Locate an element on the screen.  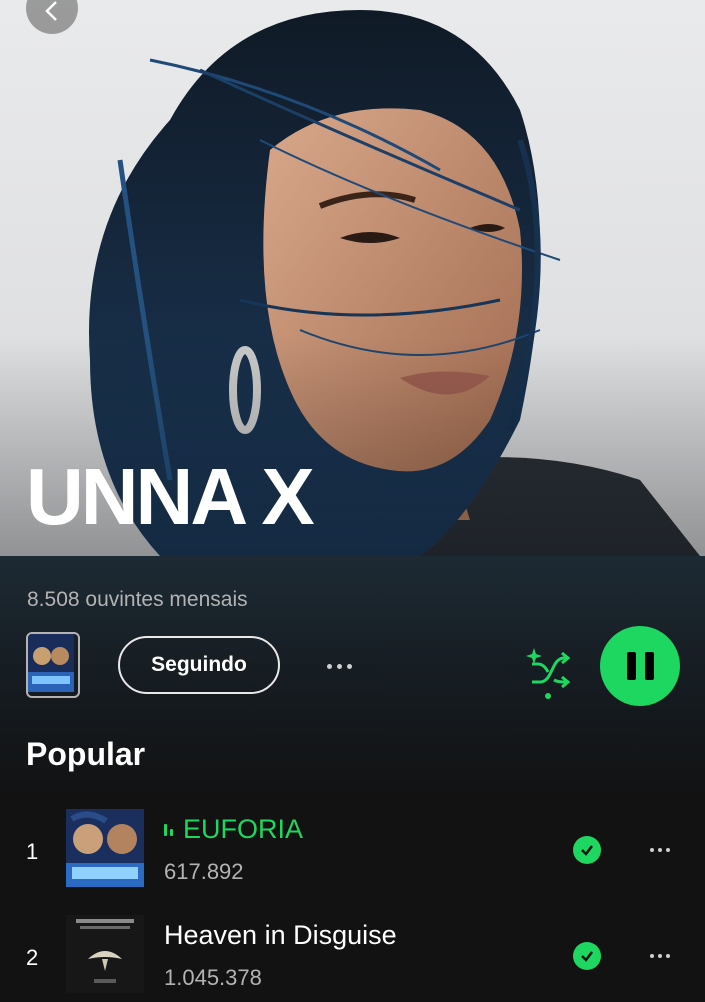
smart-shuffle-button is located at coordinates (548, 674).